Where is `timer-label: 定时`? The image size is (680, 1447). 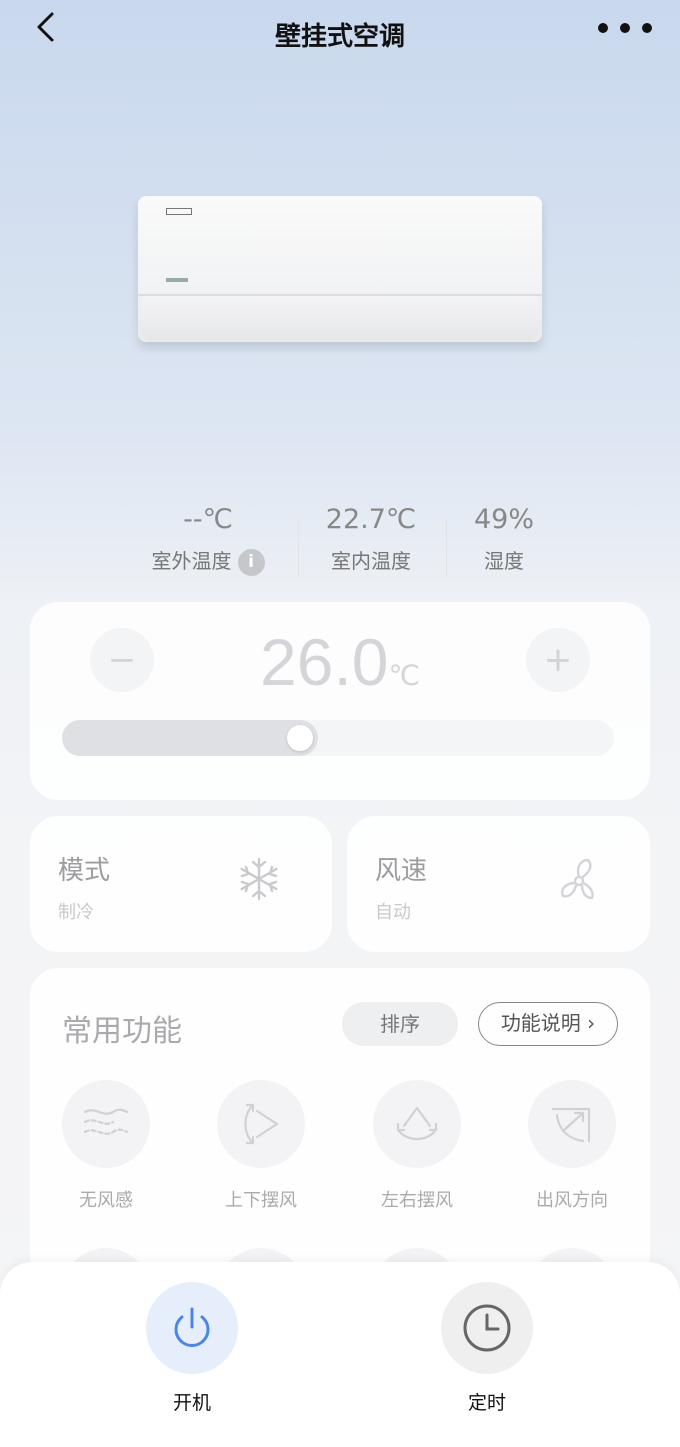
timer-label: 定时 is located at coordinates (486, 1403).